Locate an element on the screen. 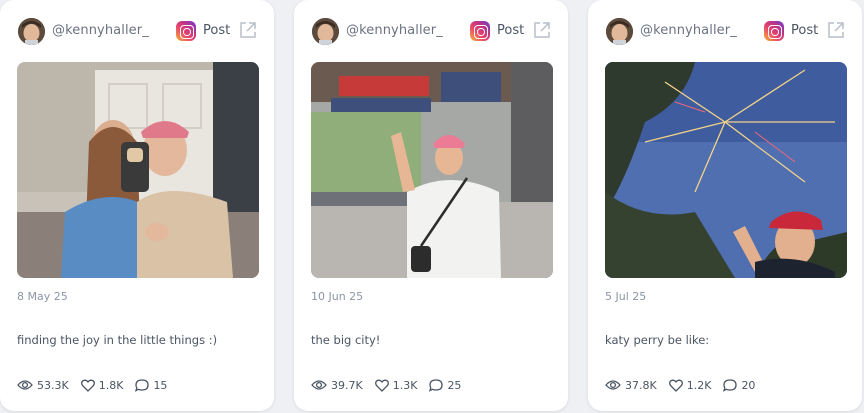  post-stats: 37.8K 1.2K 20 is located at coordinates (686, 385).